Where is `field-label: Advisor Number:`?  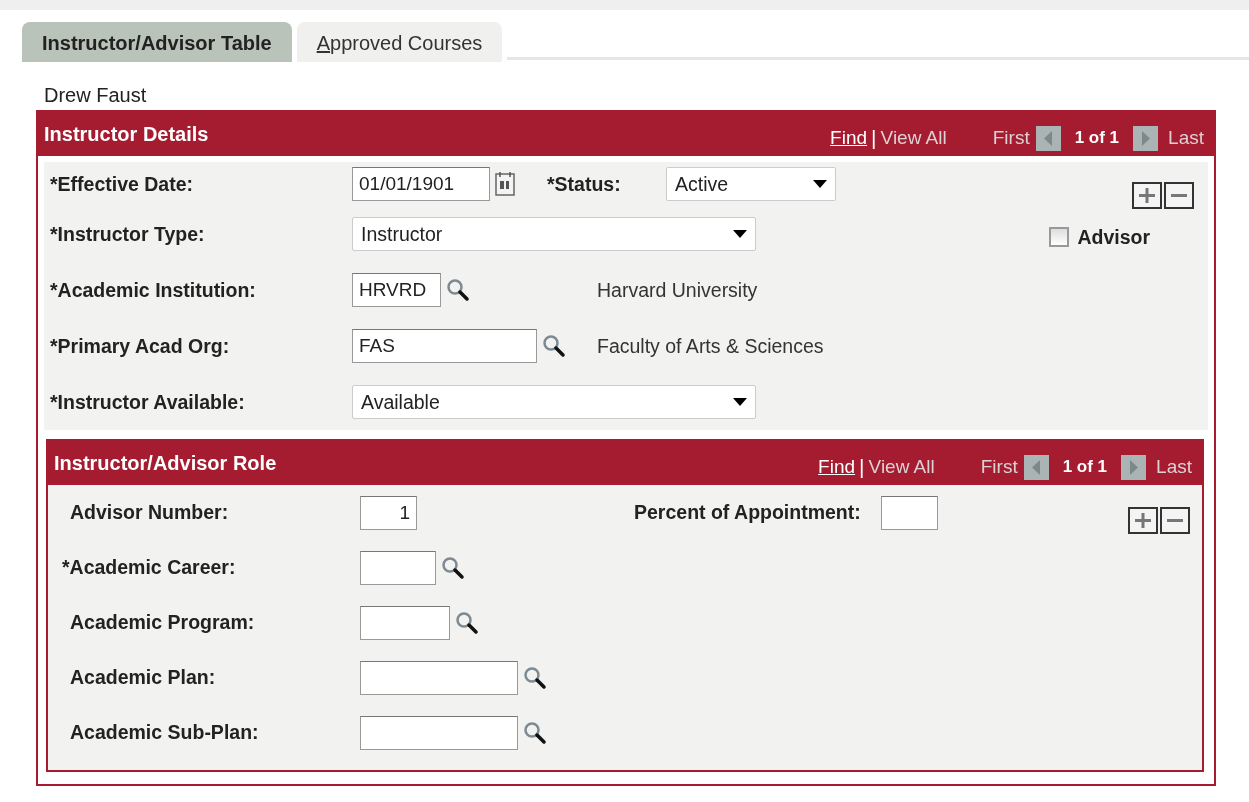
field-label: Advisor Number: is located at coordinates (149, 512).